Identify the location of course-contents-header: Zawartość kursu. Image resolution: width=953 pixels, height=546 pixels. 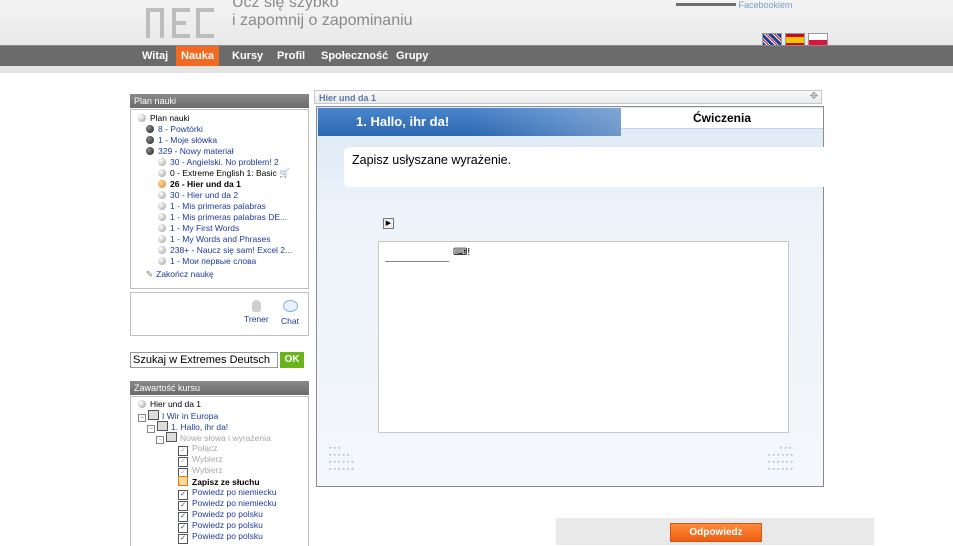
(219, 388).